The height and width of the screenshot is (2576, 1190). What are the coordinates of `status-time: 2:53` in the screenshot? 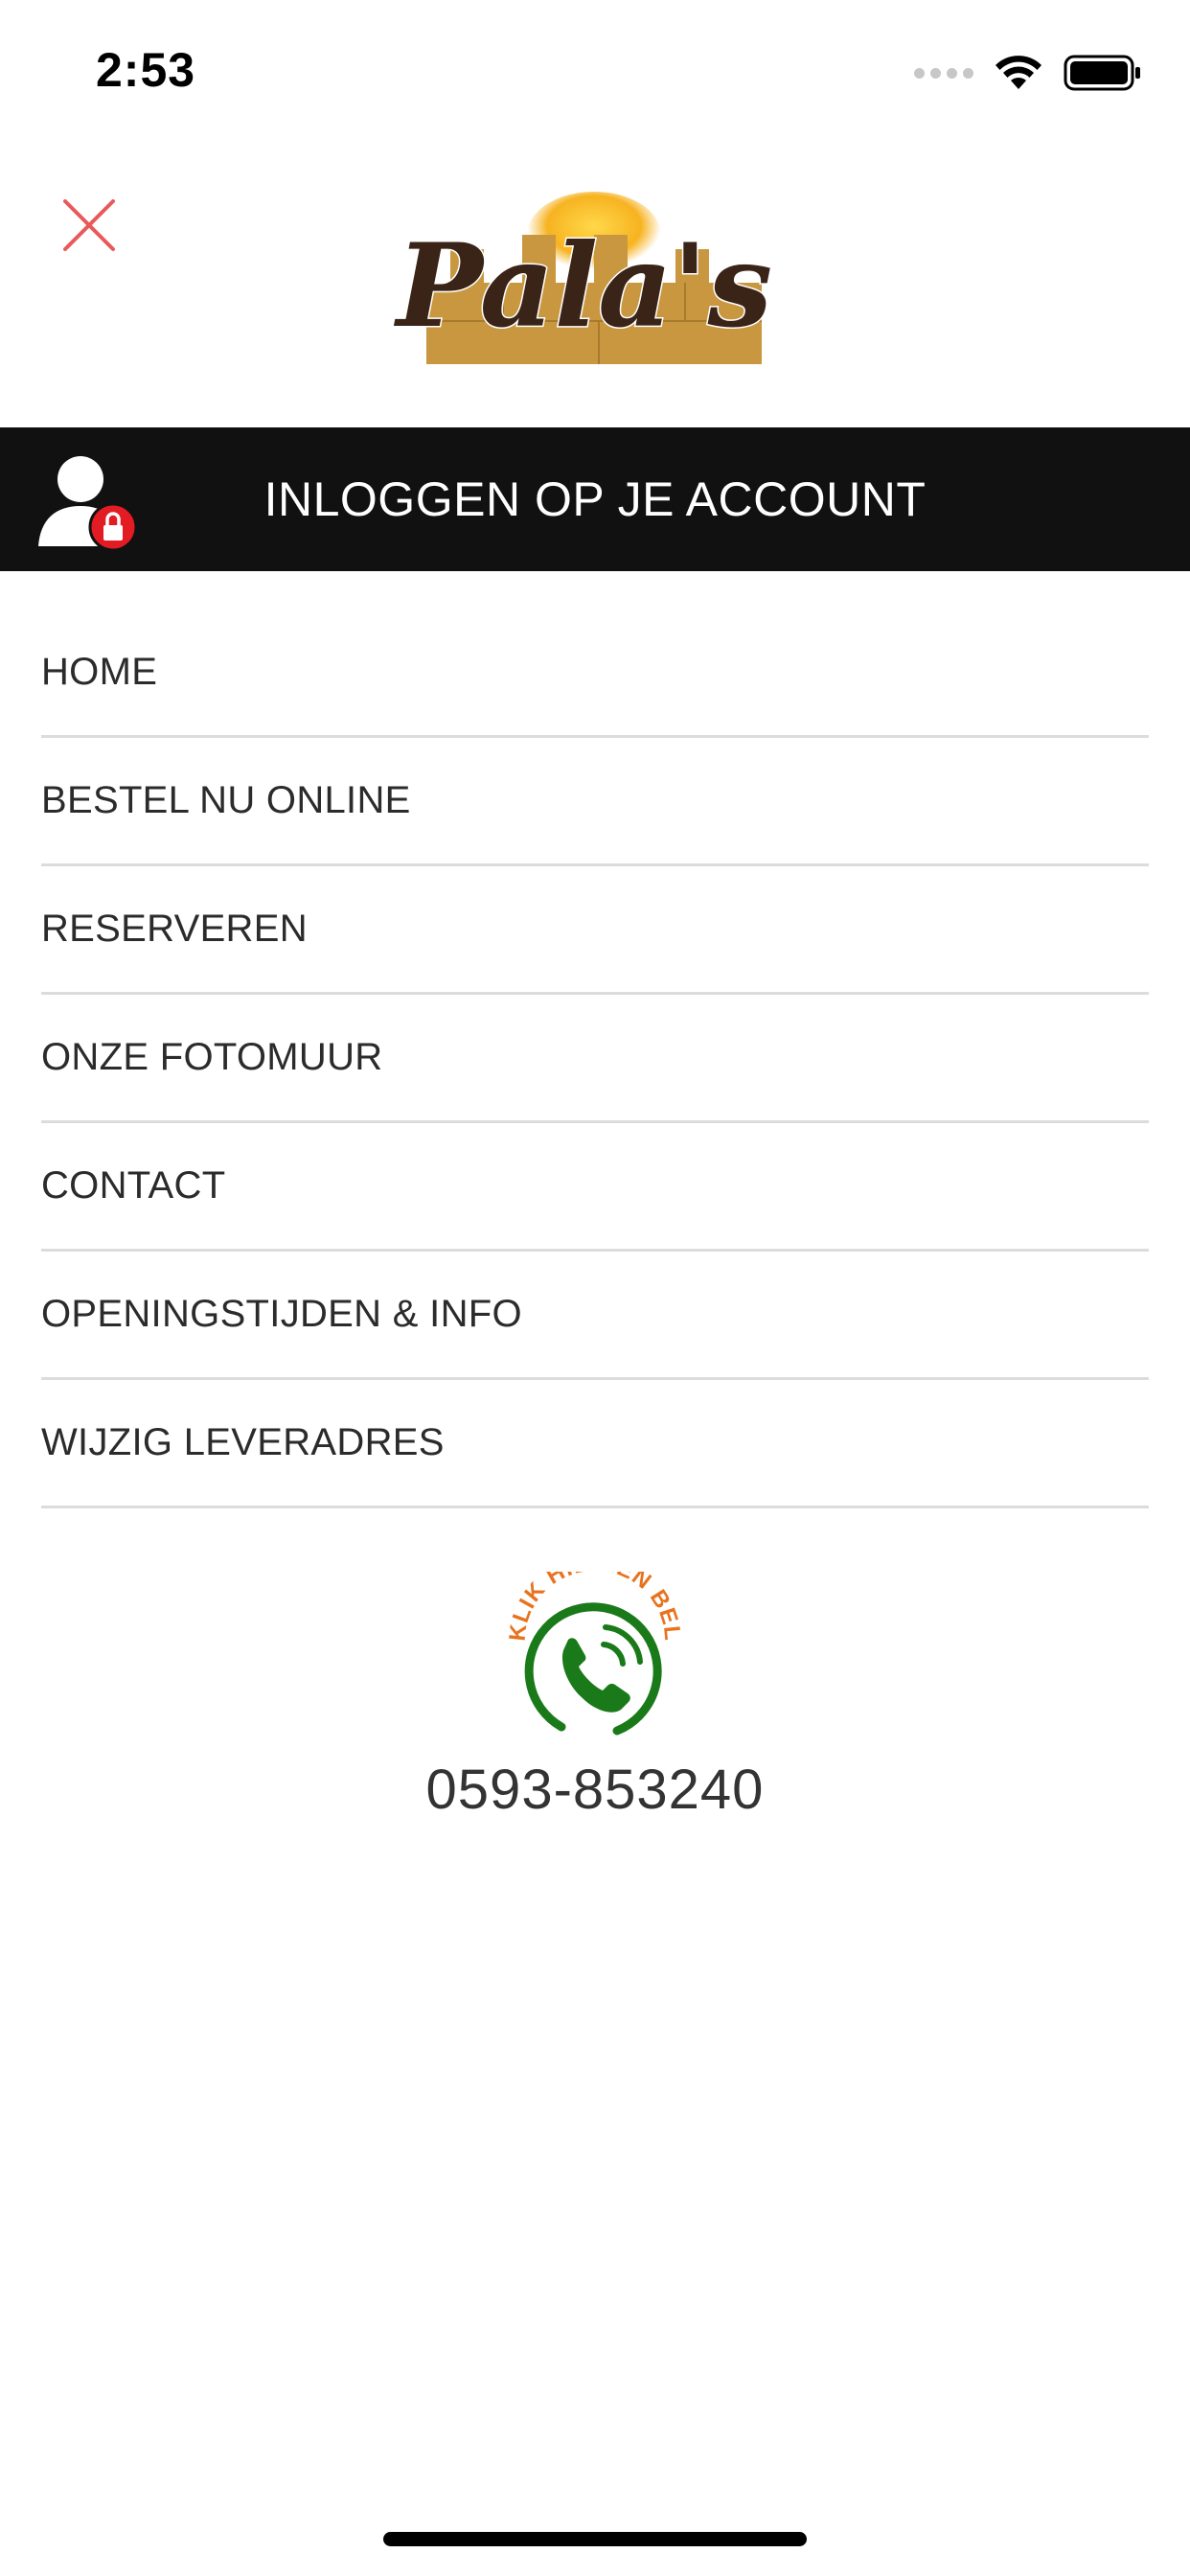 It's located at (146, 70).